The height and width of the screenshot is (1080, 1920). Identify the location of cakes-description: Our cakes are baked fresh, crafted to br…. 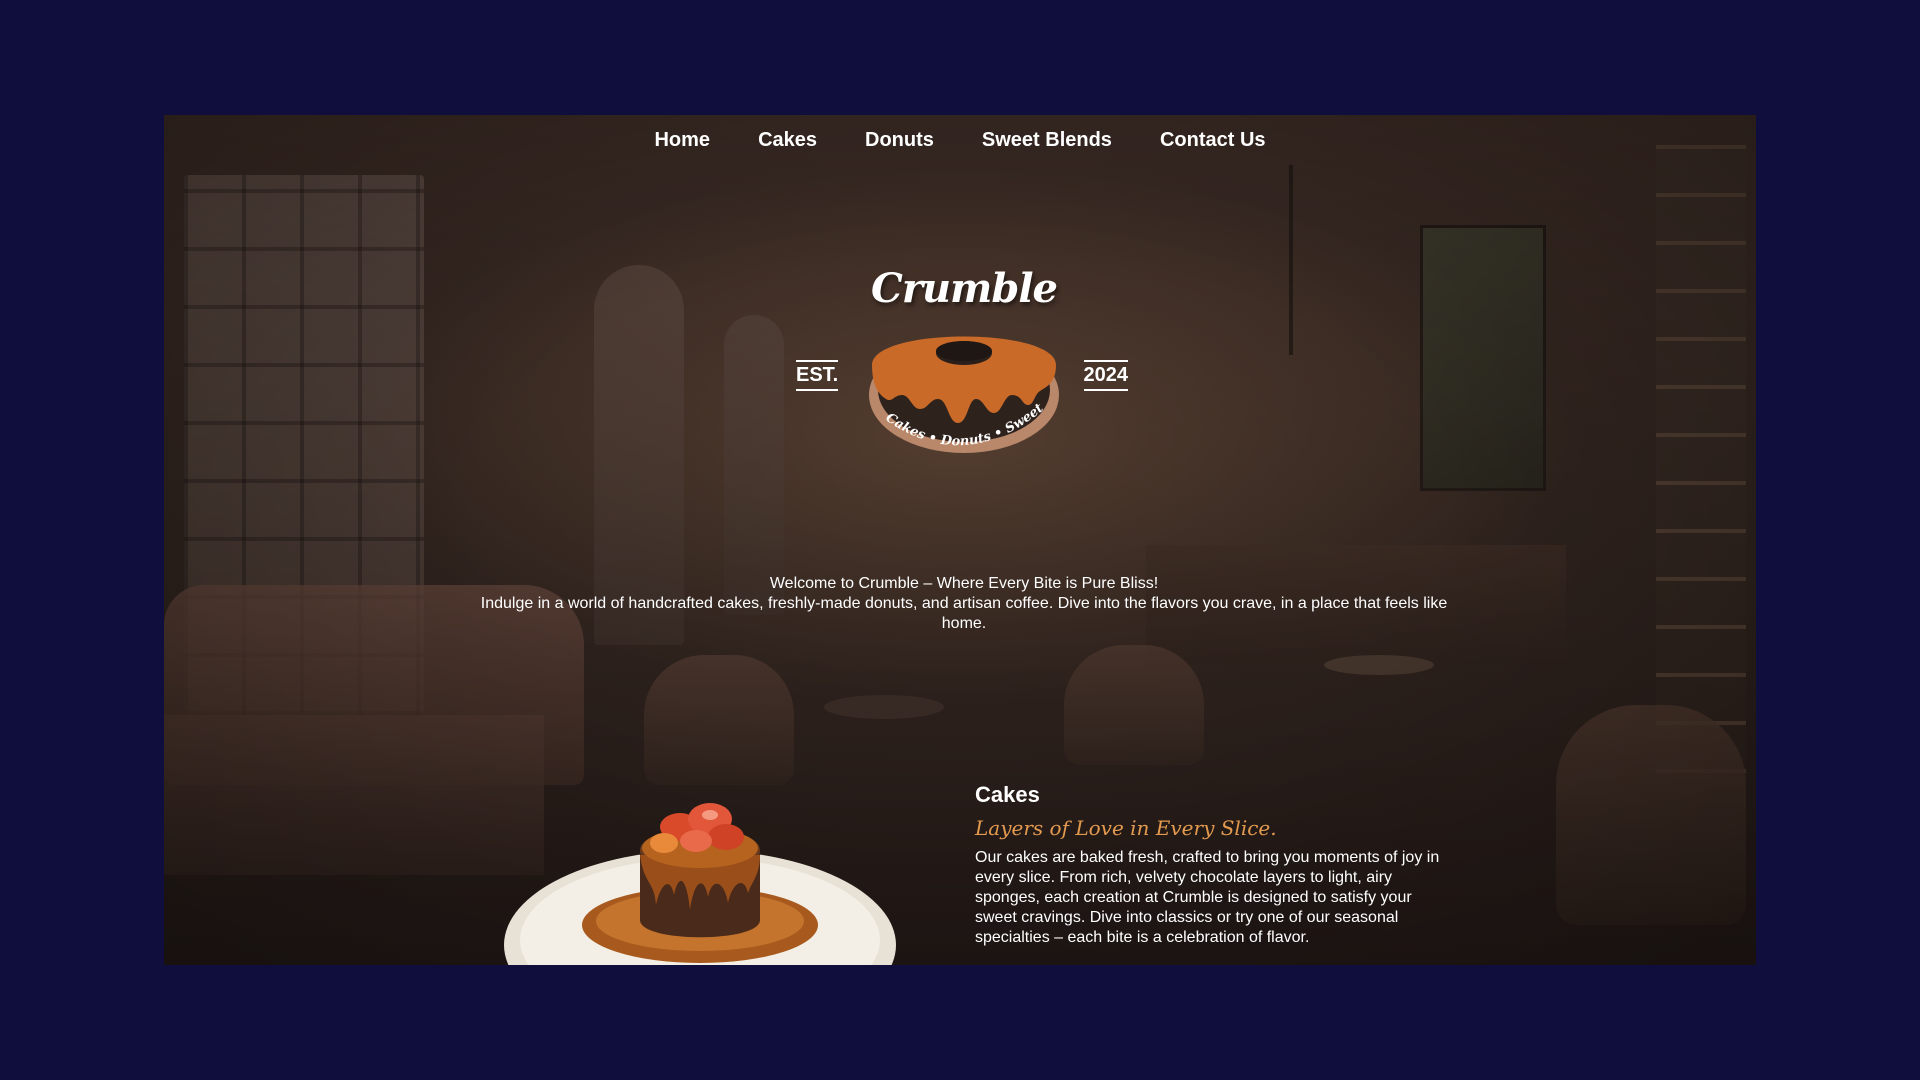
(1207, 897).